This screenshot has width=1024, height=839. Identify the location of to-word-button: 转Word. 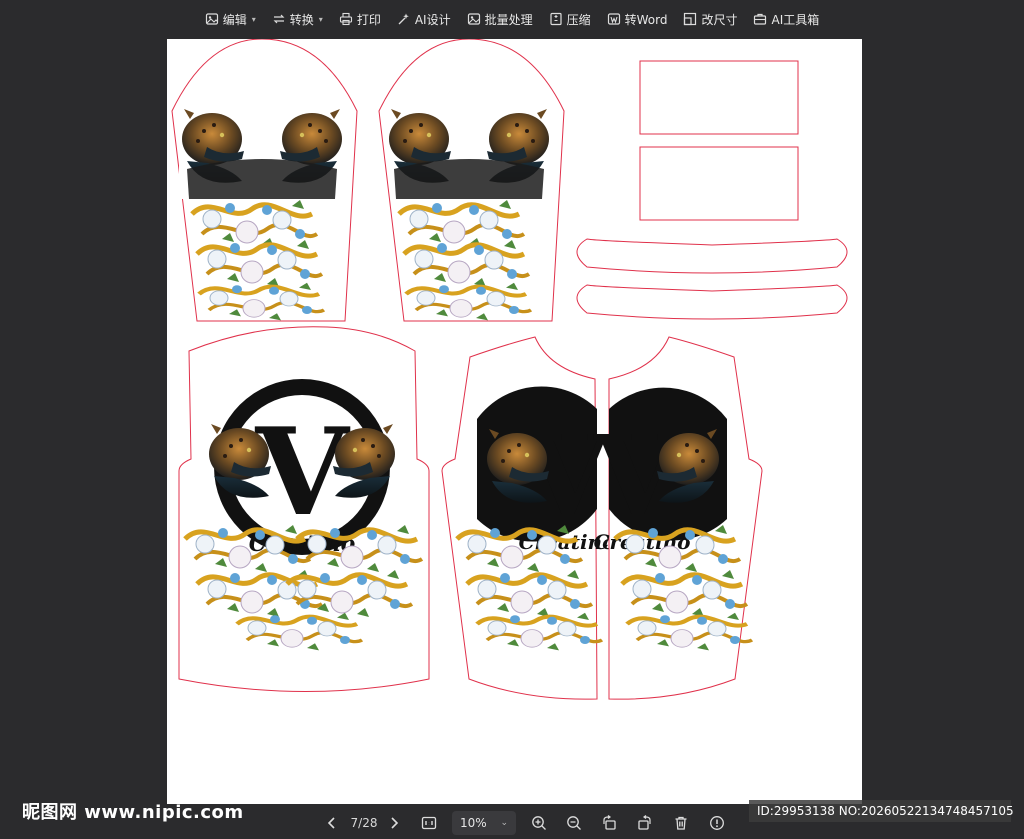
(637, 19).